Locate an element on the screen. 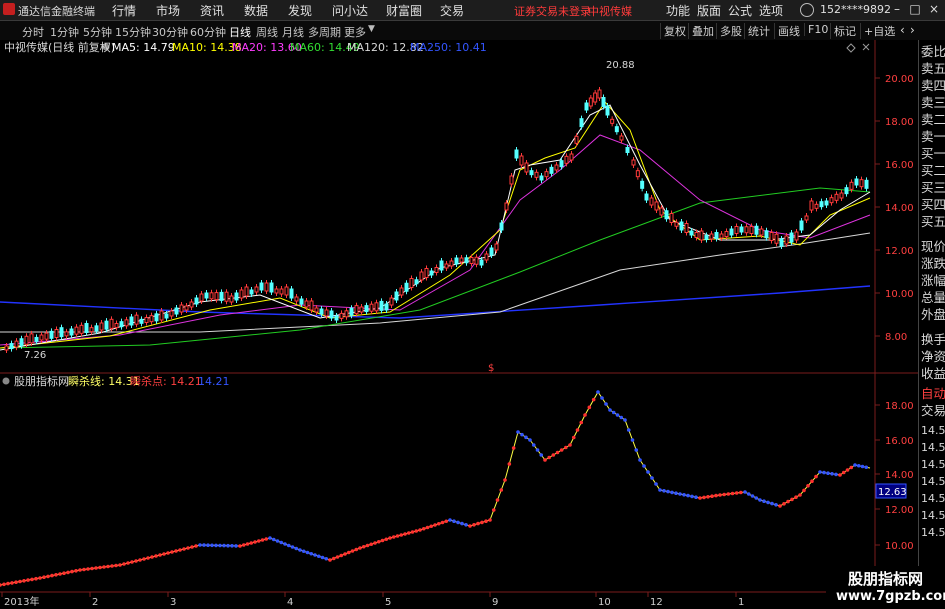 This screenshot has width=945, height=609. date-axis-tick: 5 is located at coordinates (388, 602).